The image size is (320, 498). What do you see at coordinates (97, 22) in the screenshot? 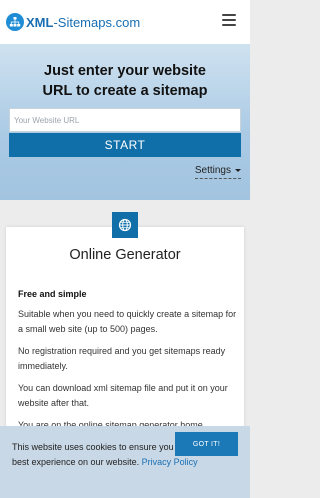
I see `logo-text-rest: -Sitemaps.com` at bounding box center [97, 22].